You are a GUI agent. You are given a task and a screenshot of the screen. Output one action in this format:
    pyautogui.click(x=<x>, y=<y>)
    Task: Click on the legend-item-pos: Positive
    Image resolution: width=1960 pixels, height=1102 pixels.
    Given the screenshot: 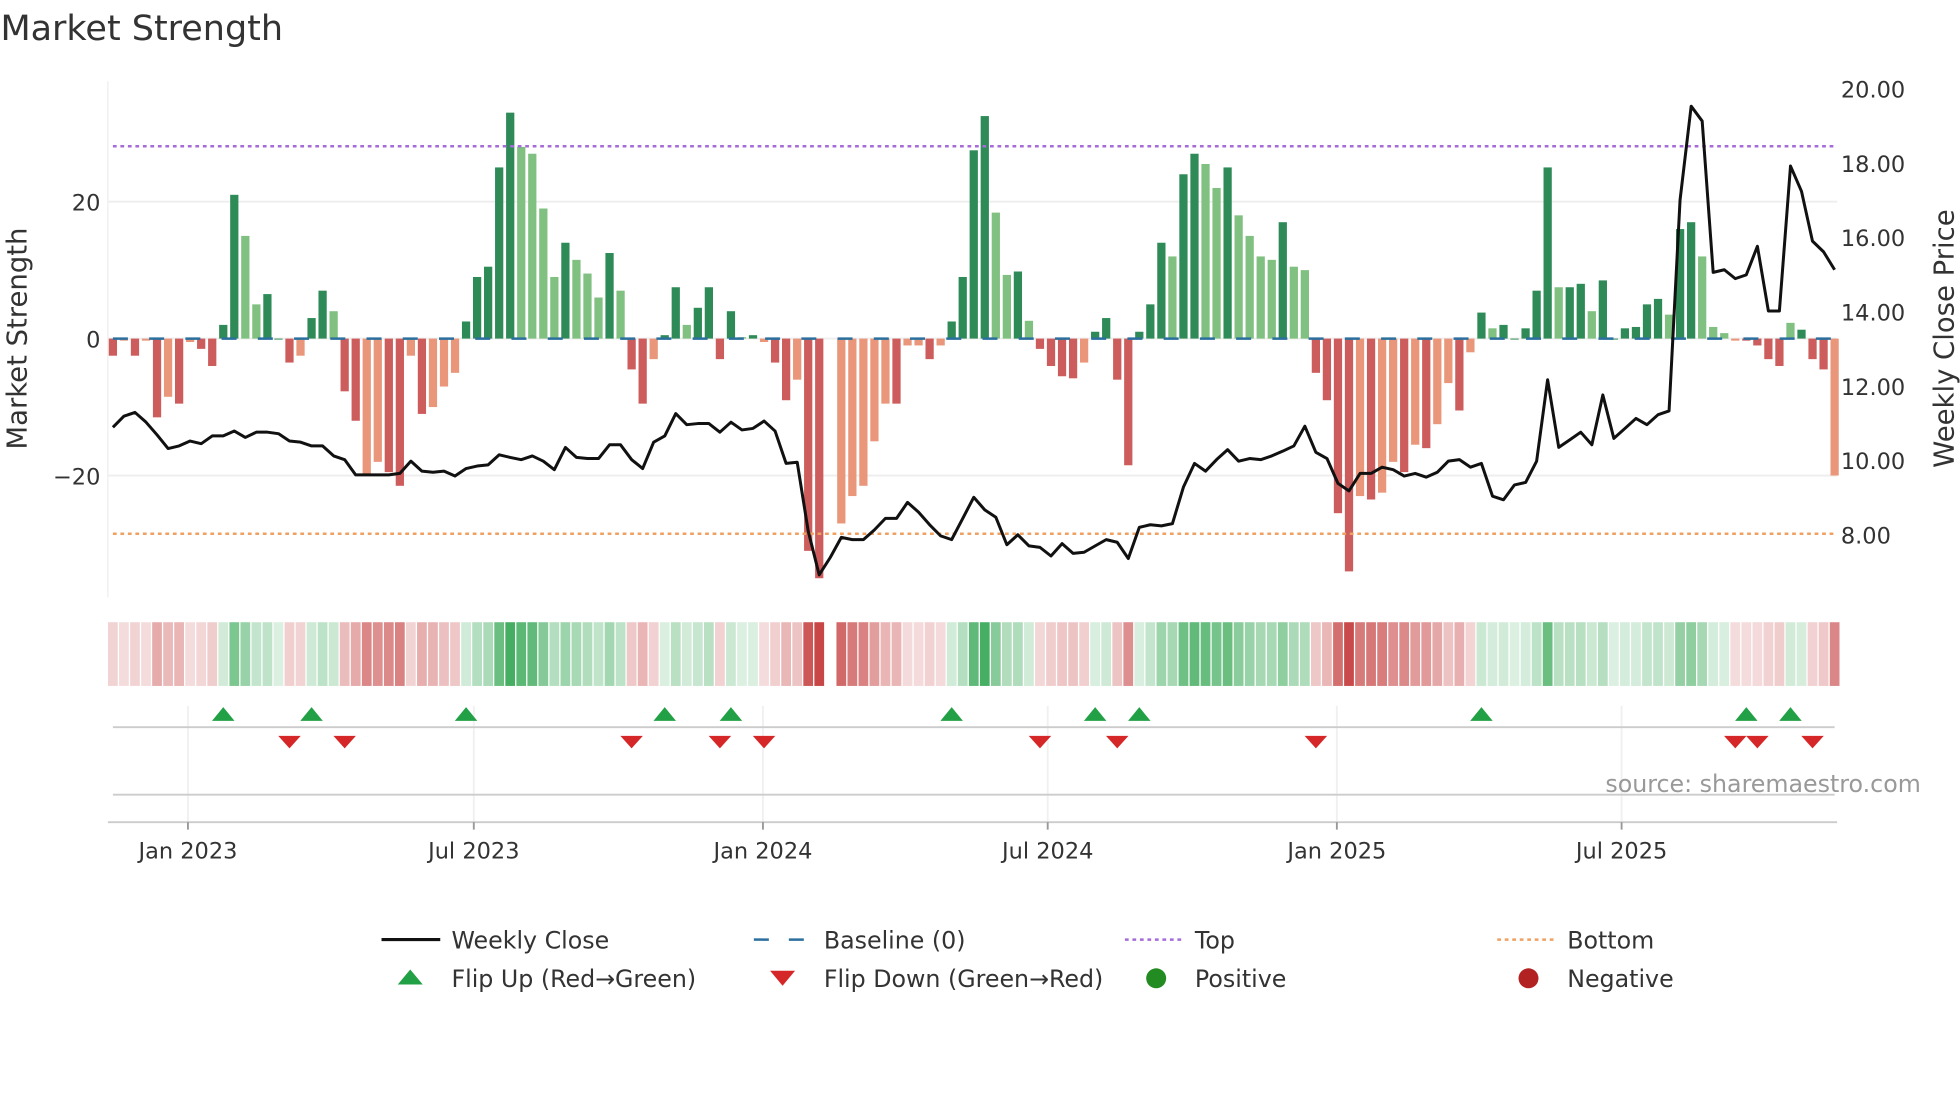 What is the action you would take?
    pyautogui.click(x=1216, y=979)
    